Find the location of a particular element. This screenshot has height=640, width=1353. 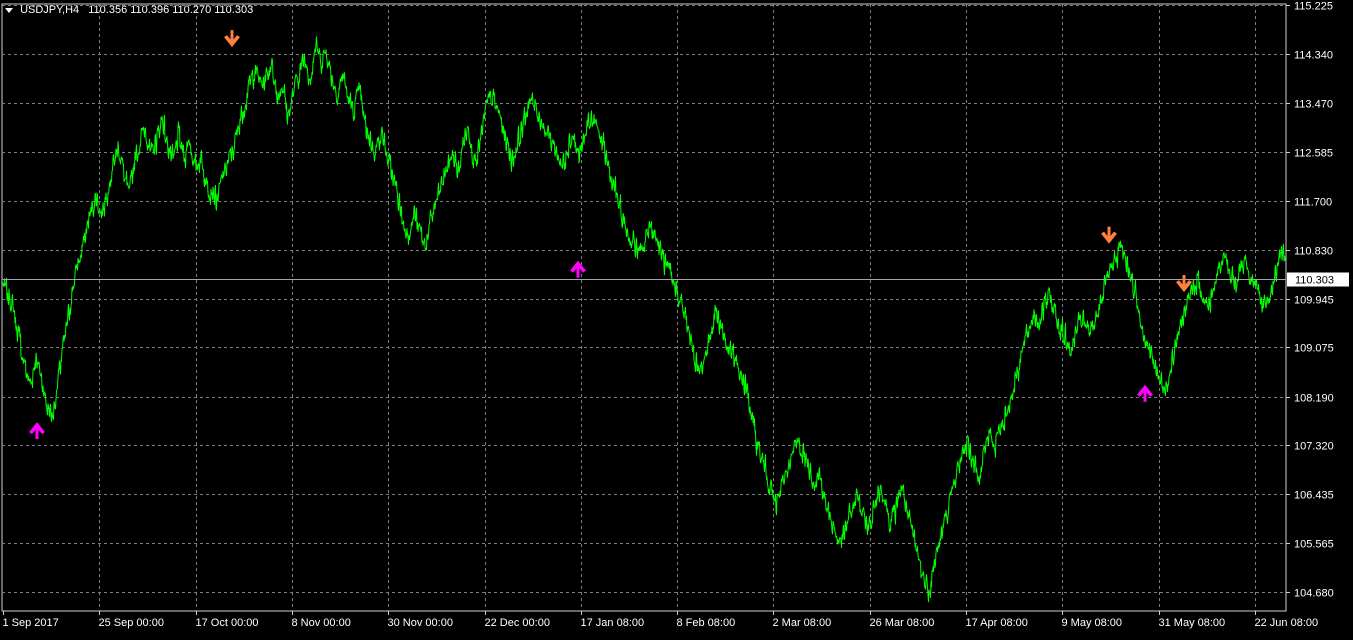

x-tick-label: 17 Jan 08:00 is located at coordinates (613, 623).